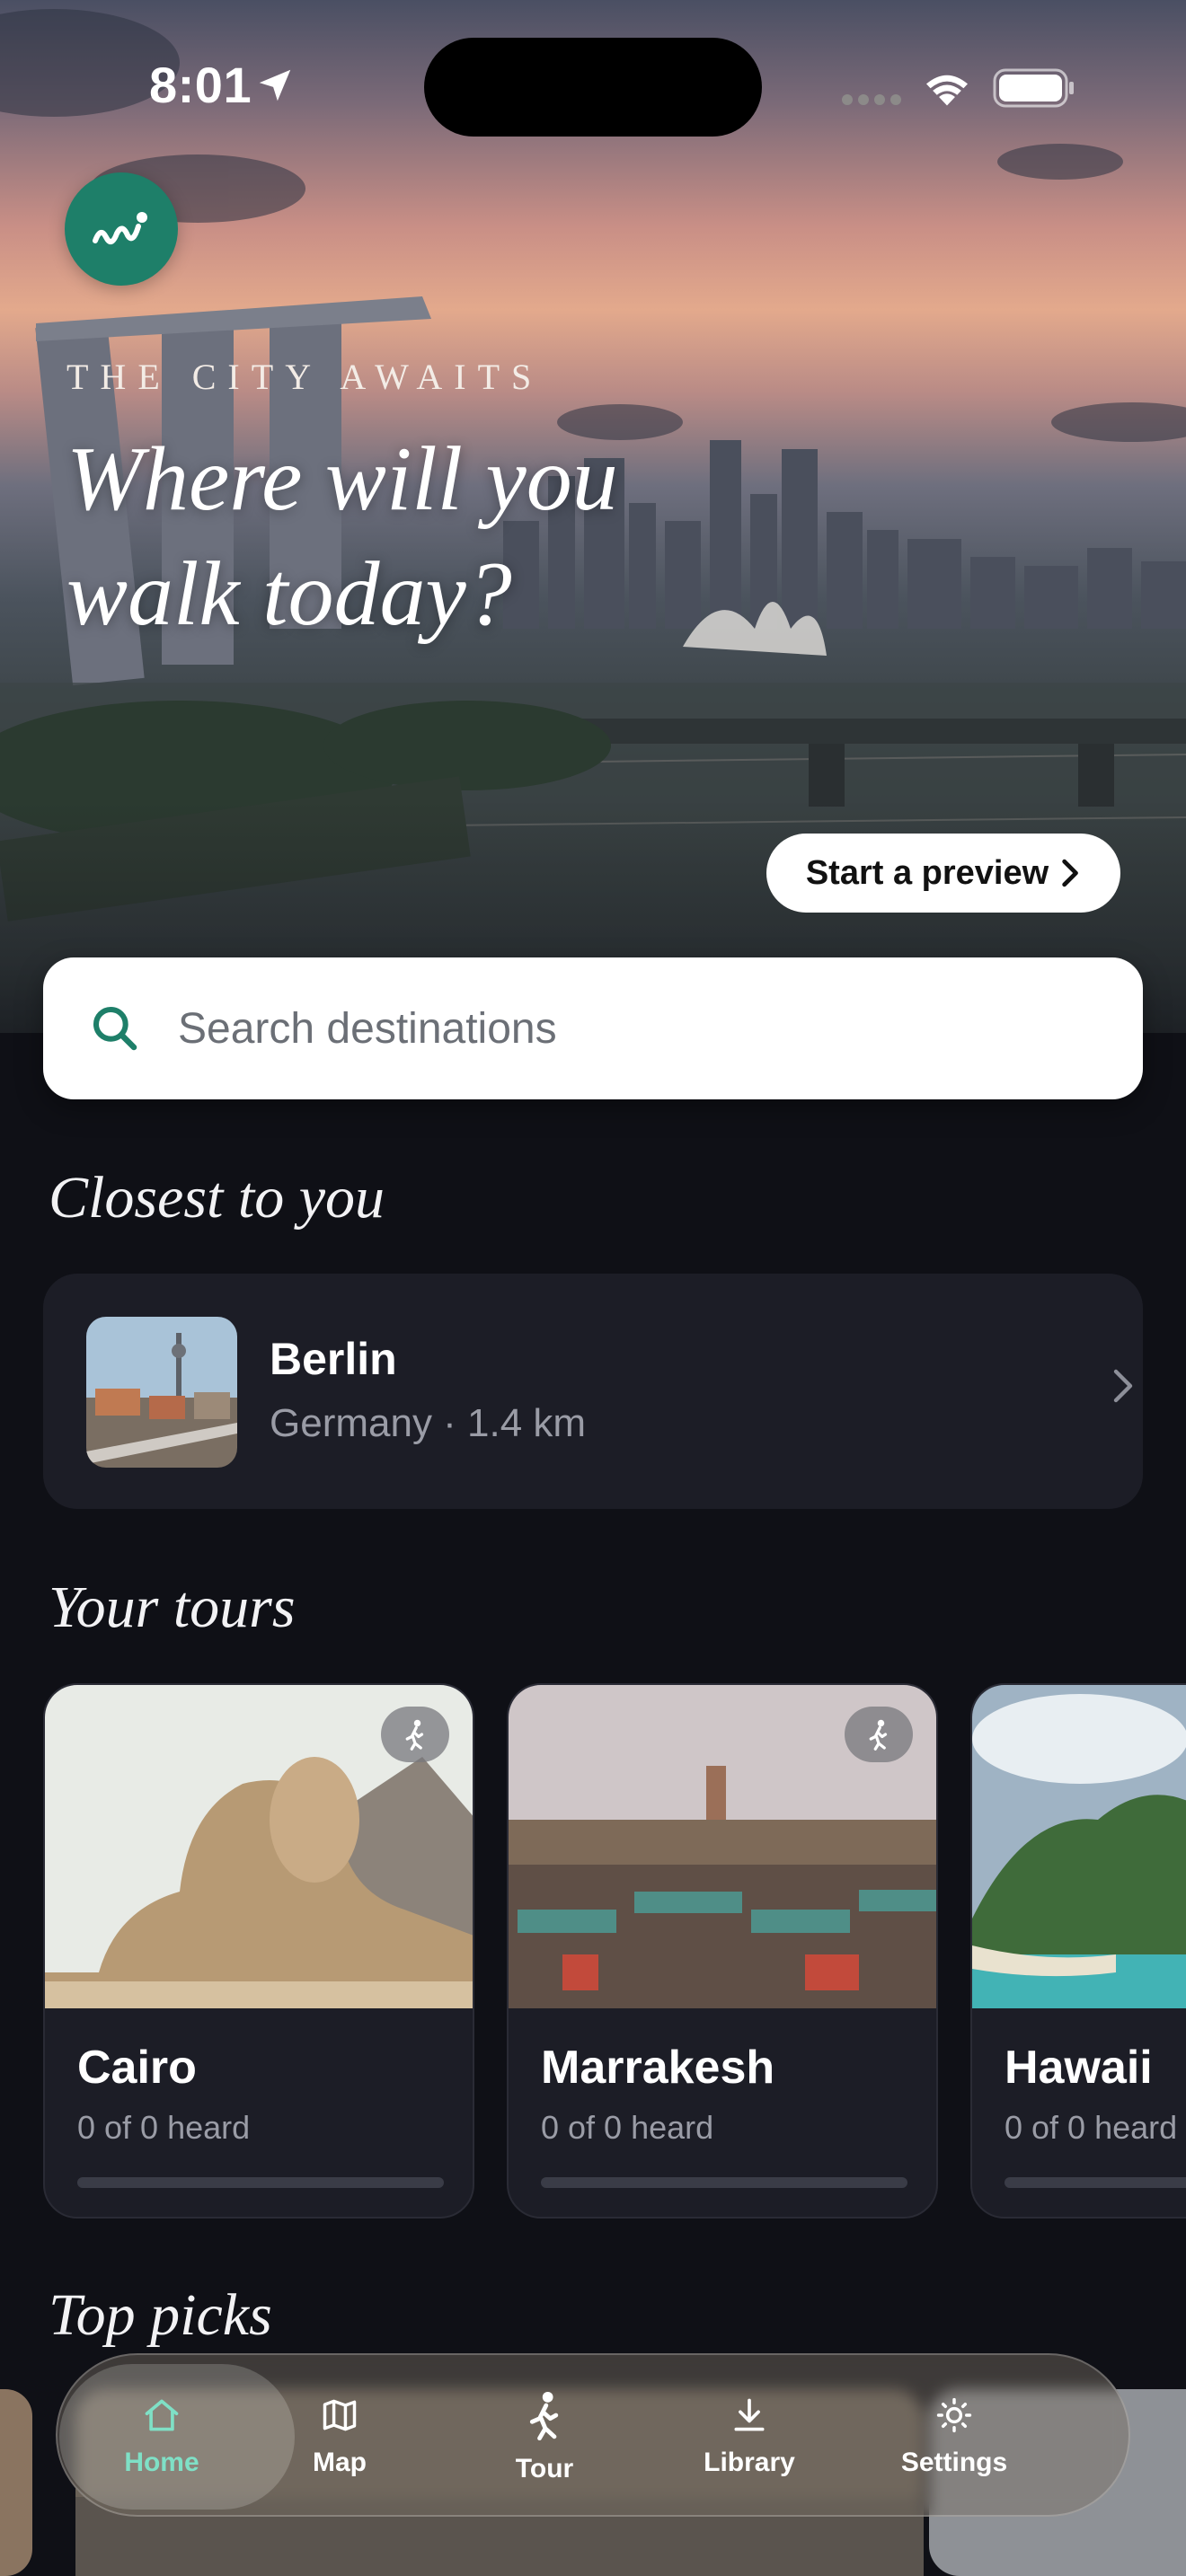 The image size is (1186, 2576). I want to click on start-preview-button: Start a preview, so click(943, 873).